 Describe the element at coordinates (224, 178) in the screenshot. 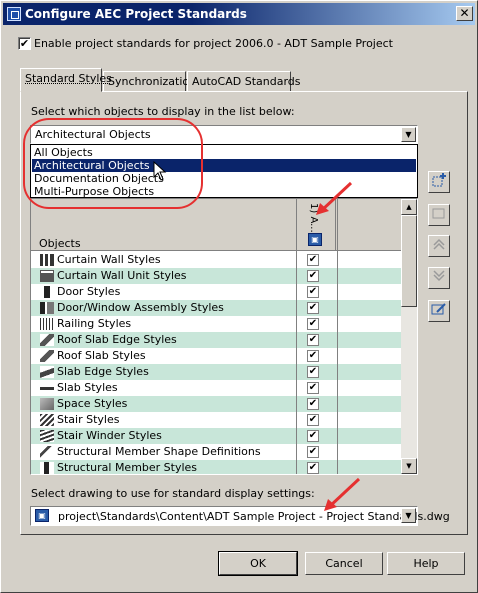

I see `dropdown-option-documentation-objects: Documentation Objects` at that location.